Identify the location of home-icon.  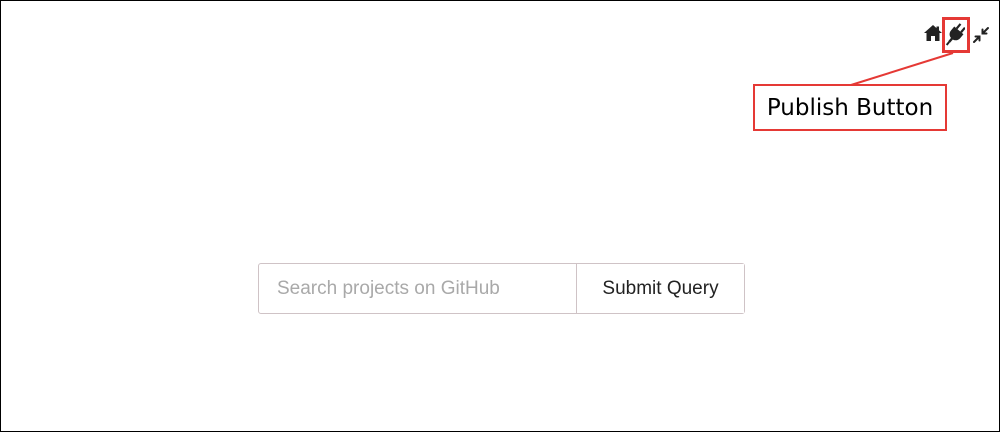
(933, 33).